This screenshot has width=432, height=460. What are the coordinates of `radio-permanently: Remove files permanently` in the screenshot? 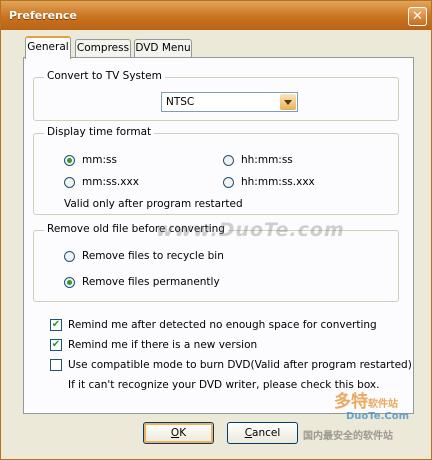 It's located at (142, 282).